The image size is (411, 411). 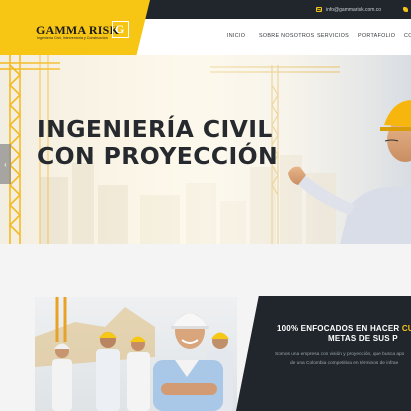 What do you see at coordinates (344, 328) in the screenshot?
I see `about-title-line1: 100% ENFOCADOS EN HACER CU` at bounding box center [344, 328].